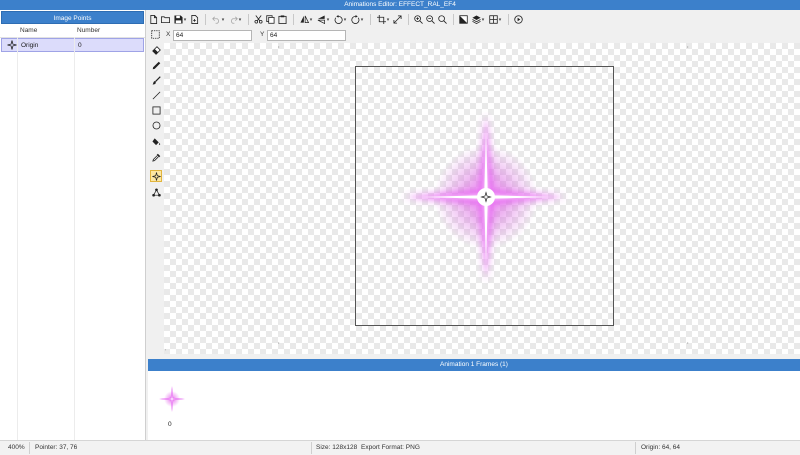  I want to click on eraser-icon, so click(156, 50).